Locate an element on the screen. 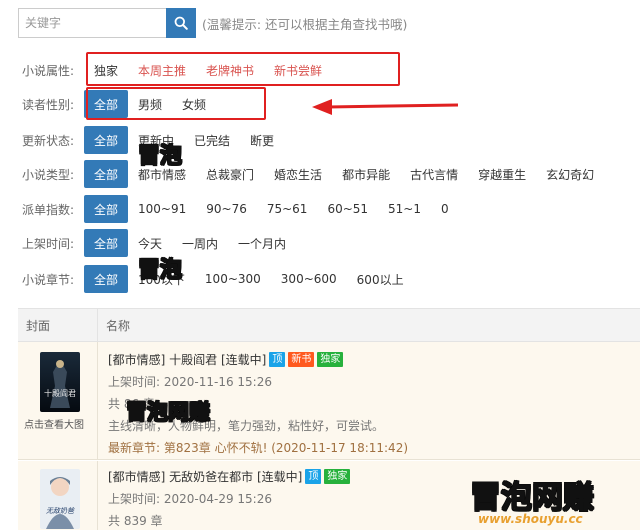 The width and height of the screenshot is (640, 530). filter-label: 上架时间: is located at coordinates (48, 243).